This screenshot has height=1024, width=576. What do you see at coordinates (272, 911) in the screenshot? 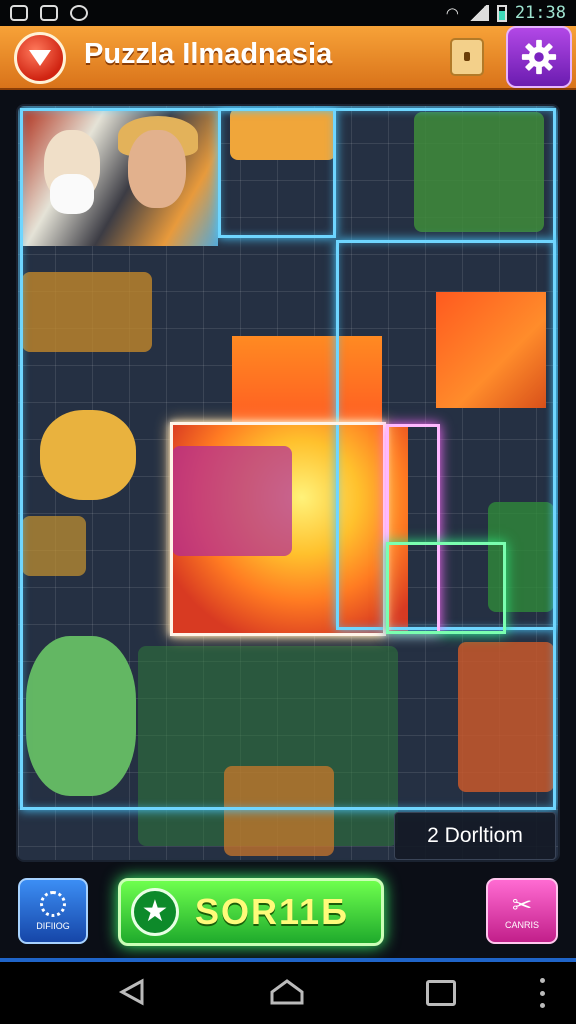
I see `main-action-label: SOR11Б` at bounding box center [272, 911].